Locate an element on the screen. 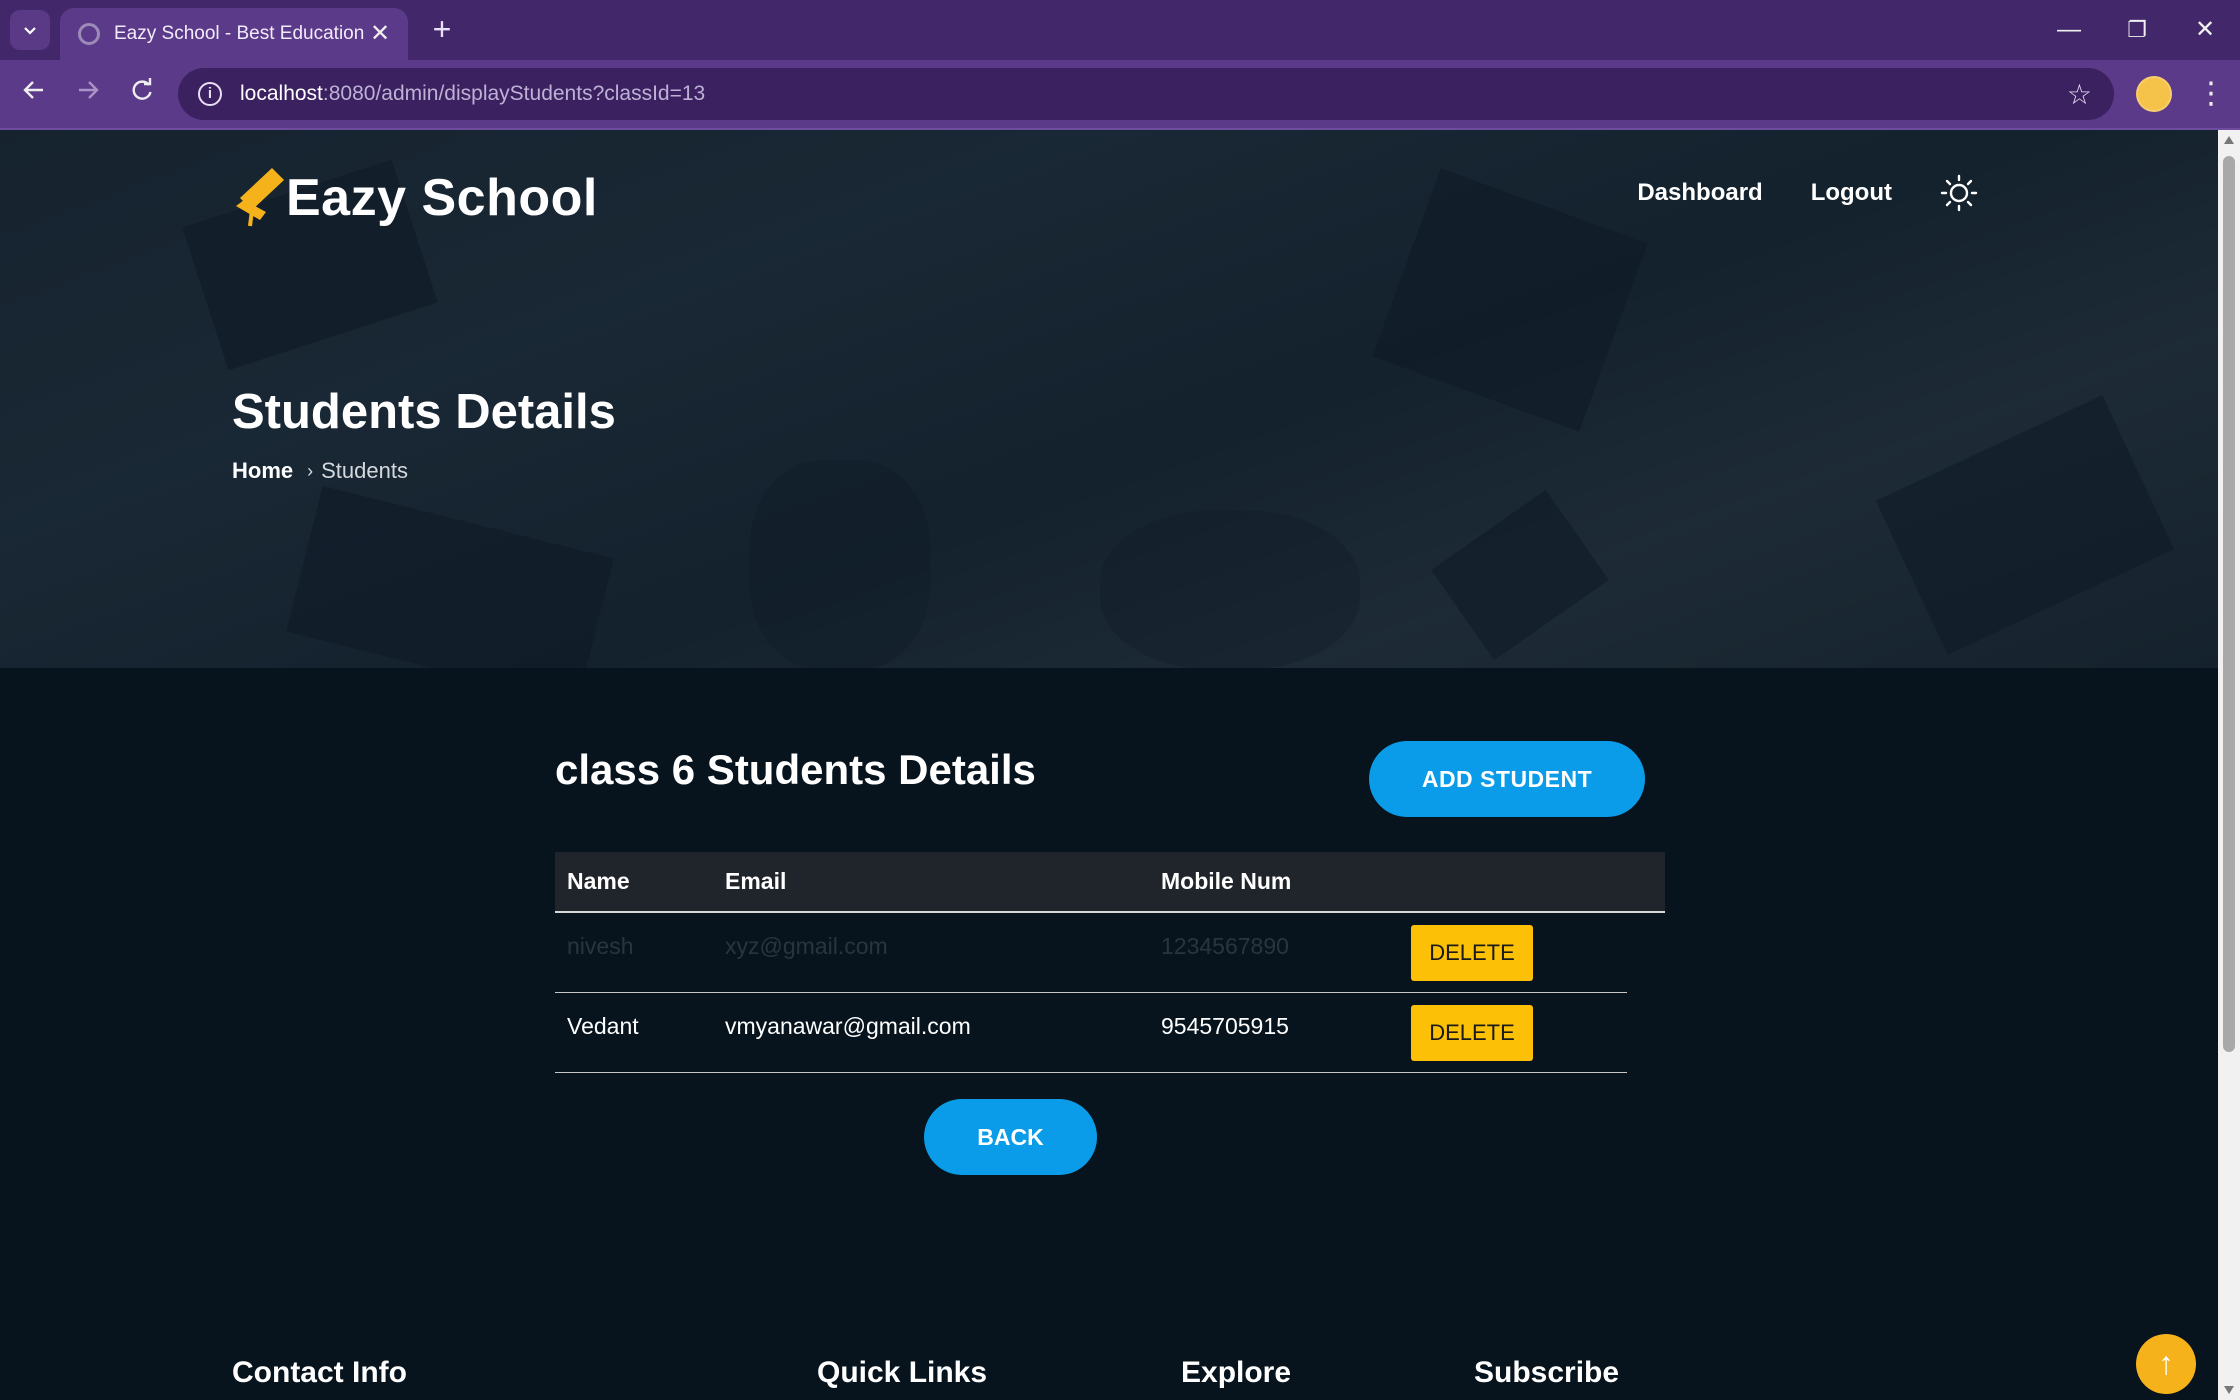 This screenshot has height=1400, width=2240. footer-heading-explore: Explore is located at coordinates (1236, 1372).